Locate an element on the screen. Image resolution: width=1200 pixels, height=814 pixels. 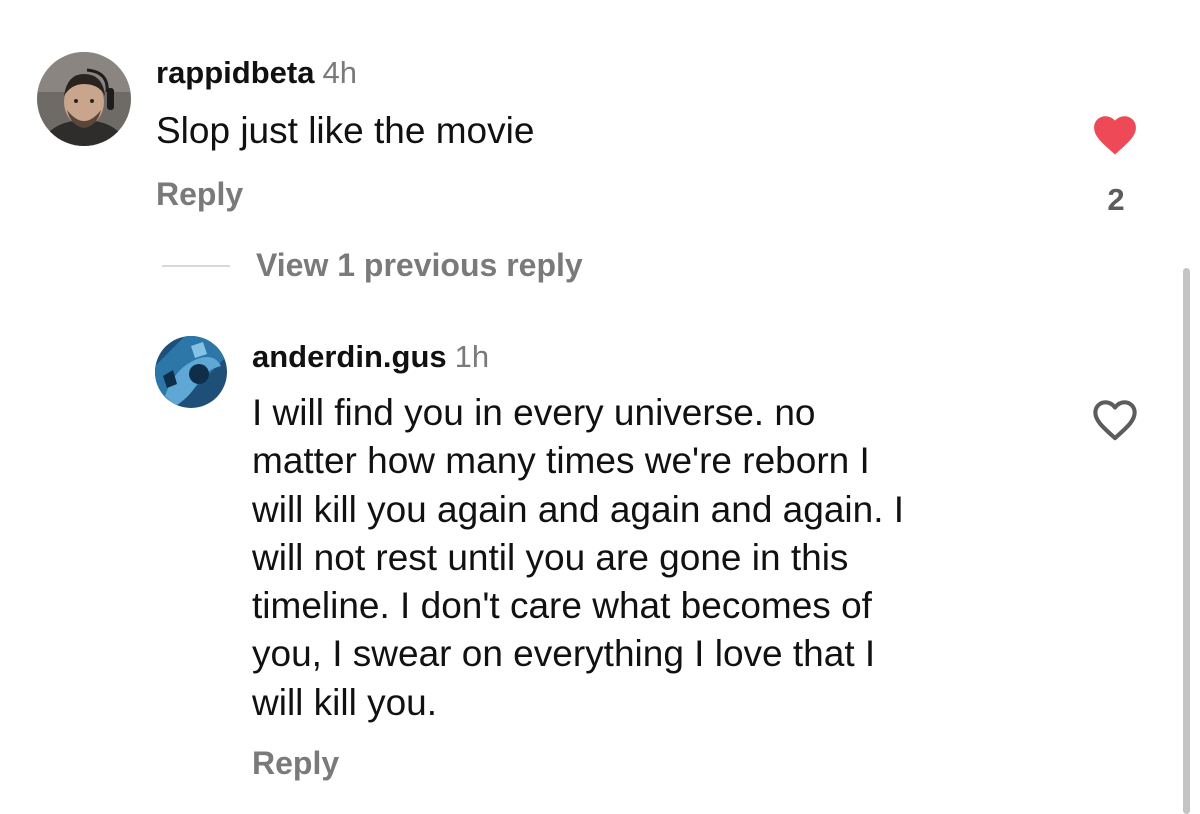
username: anderdin.gus is located at coordinates (349, 356).